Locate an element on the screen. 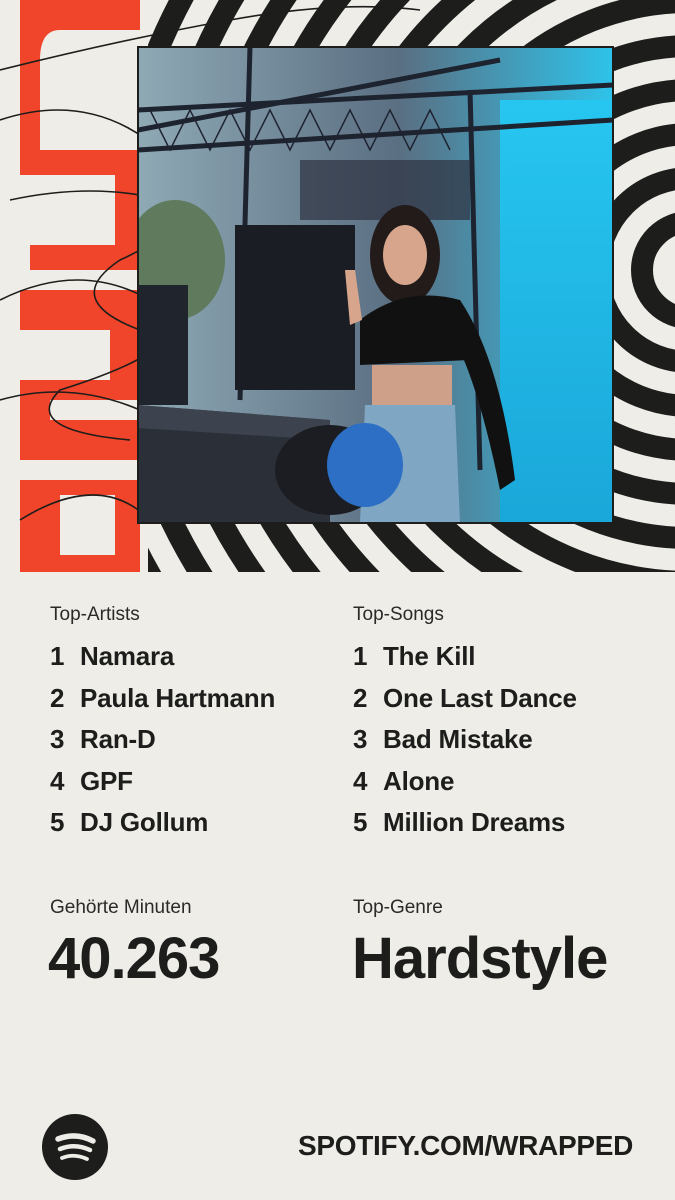 Image resolution: width=675 pixels, height=1200 pixels. list-item: 1 Namara is located at coordinates (162, 662).